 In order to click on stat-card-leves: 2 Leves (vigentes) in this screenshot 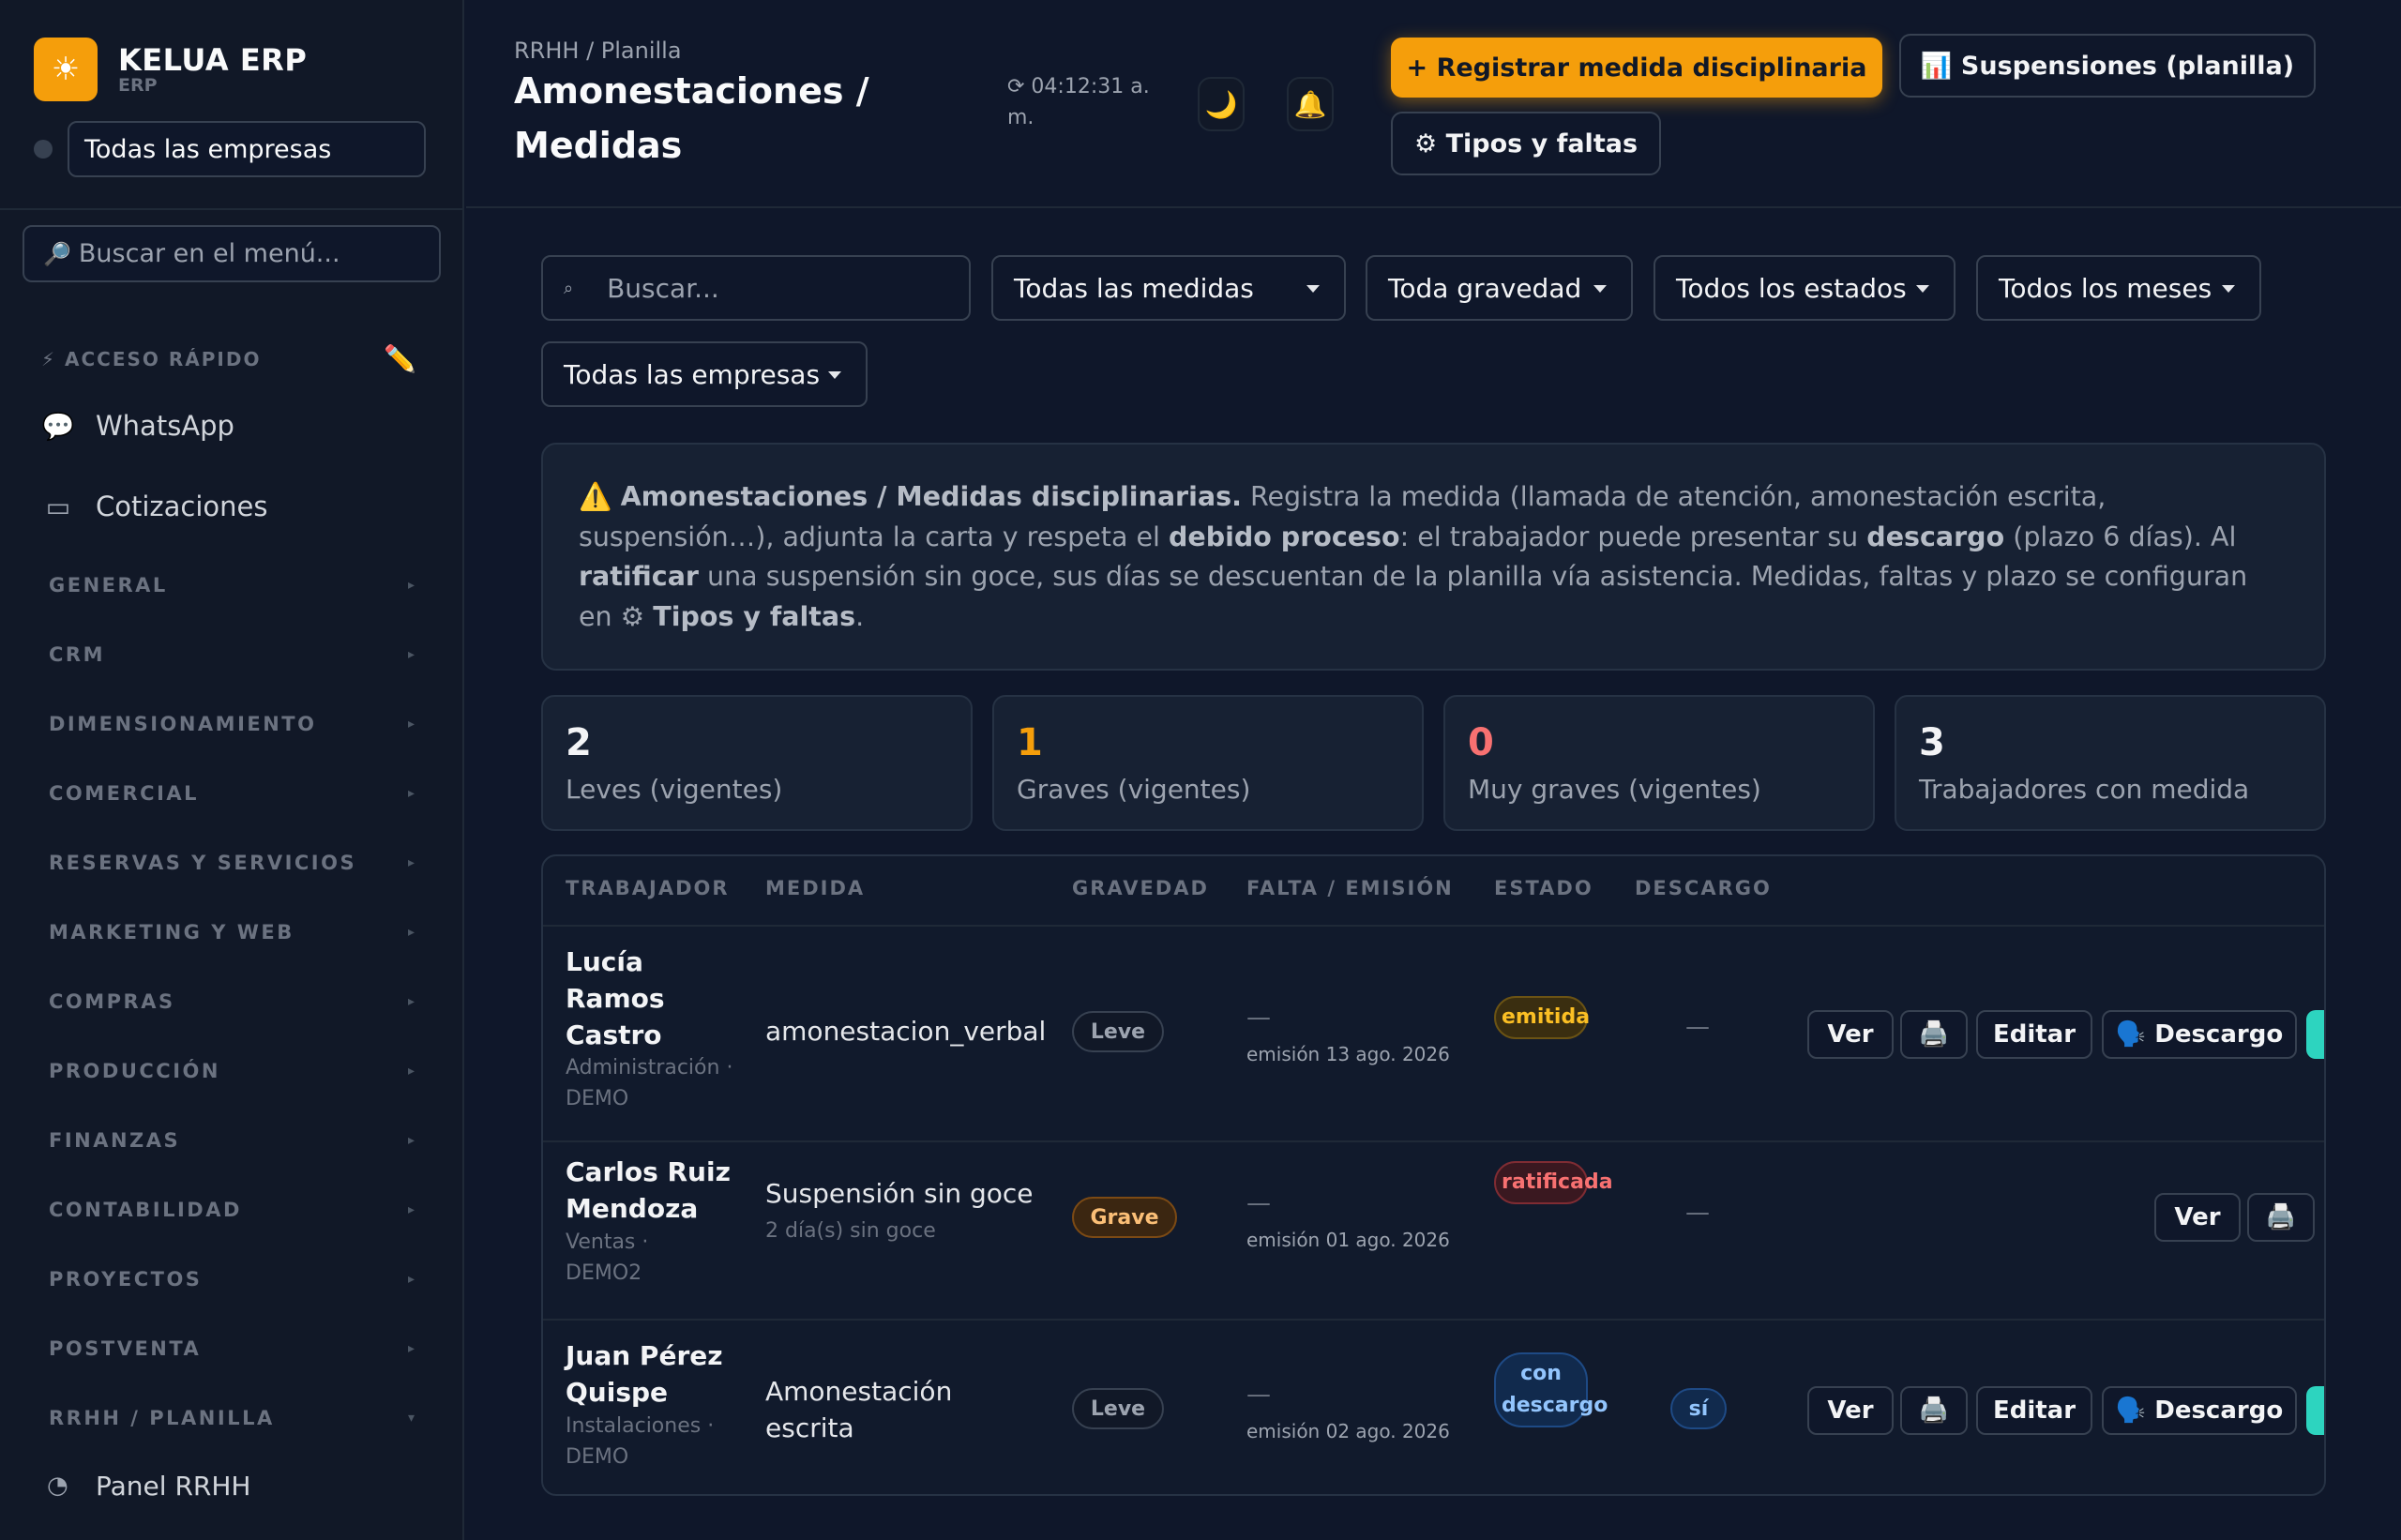, I will do `click(757, 763)`.